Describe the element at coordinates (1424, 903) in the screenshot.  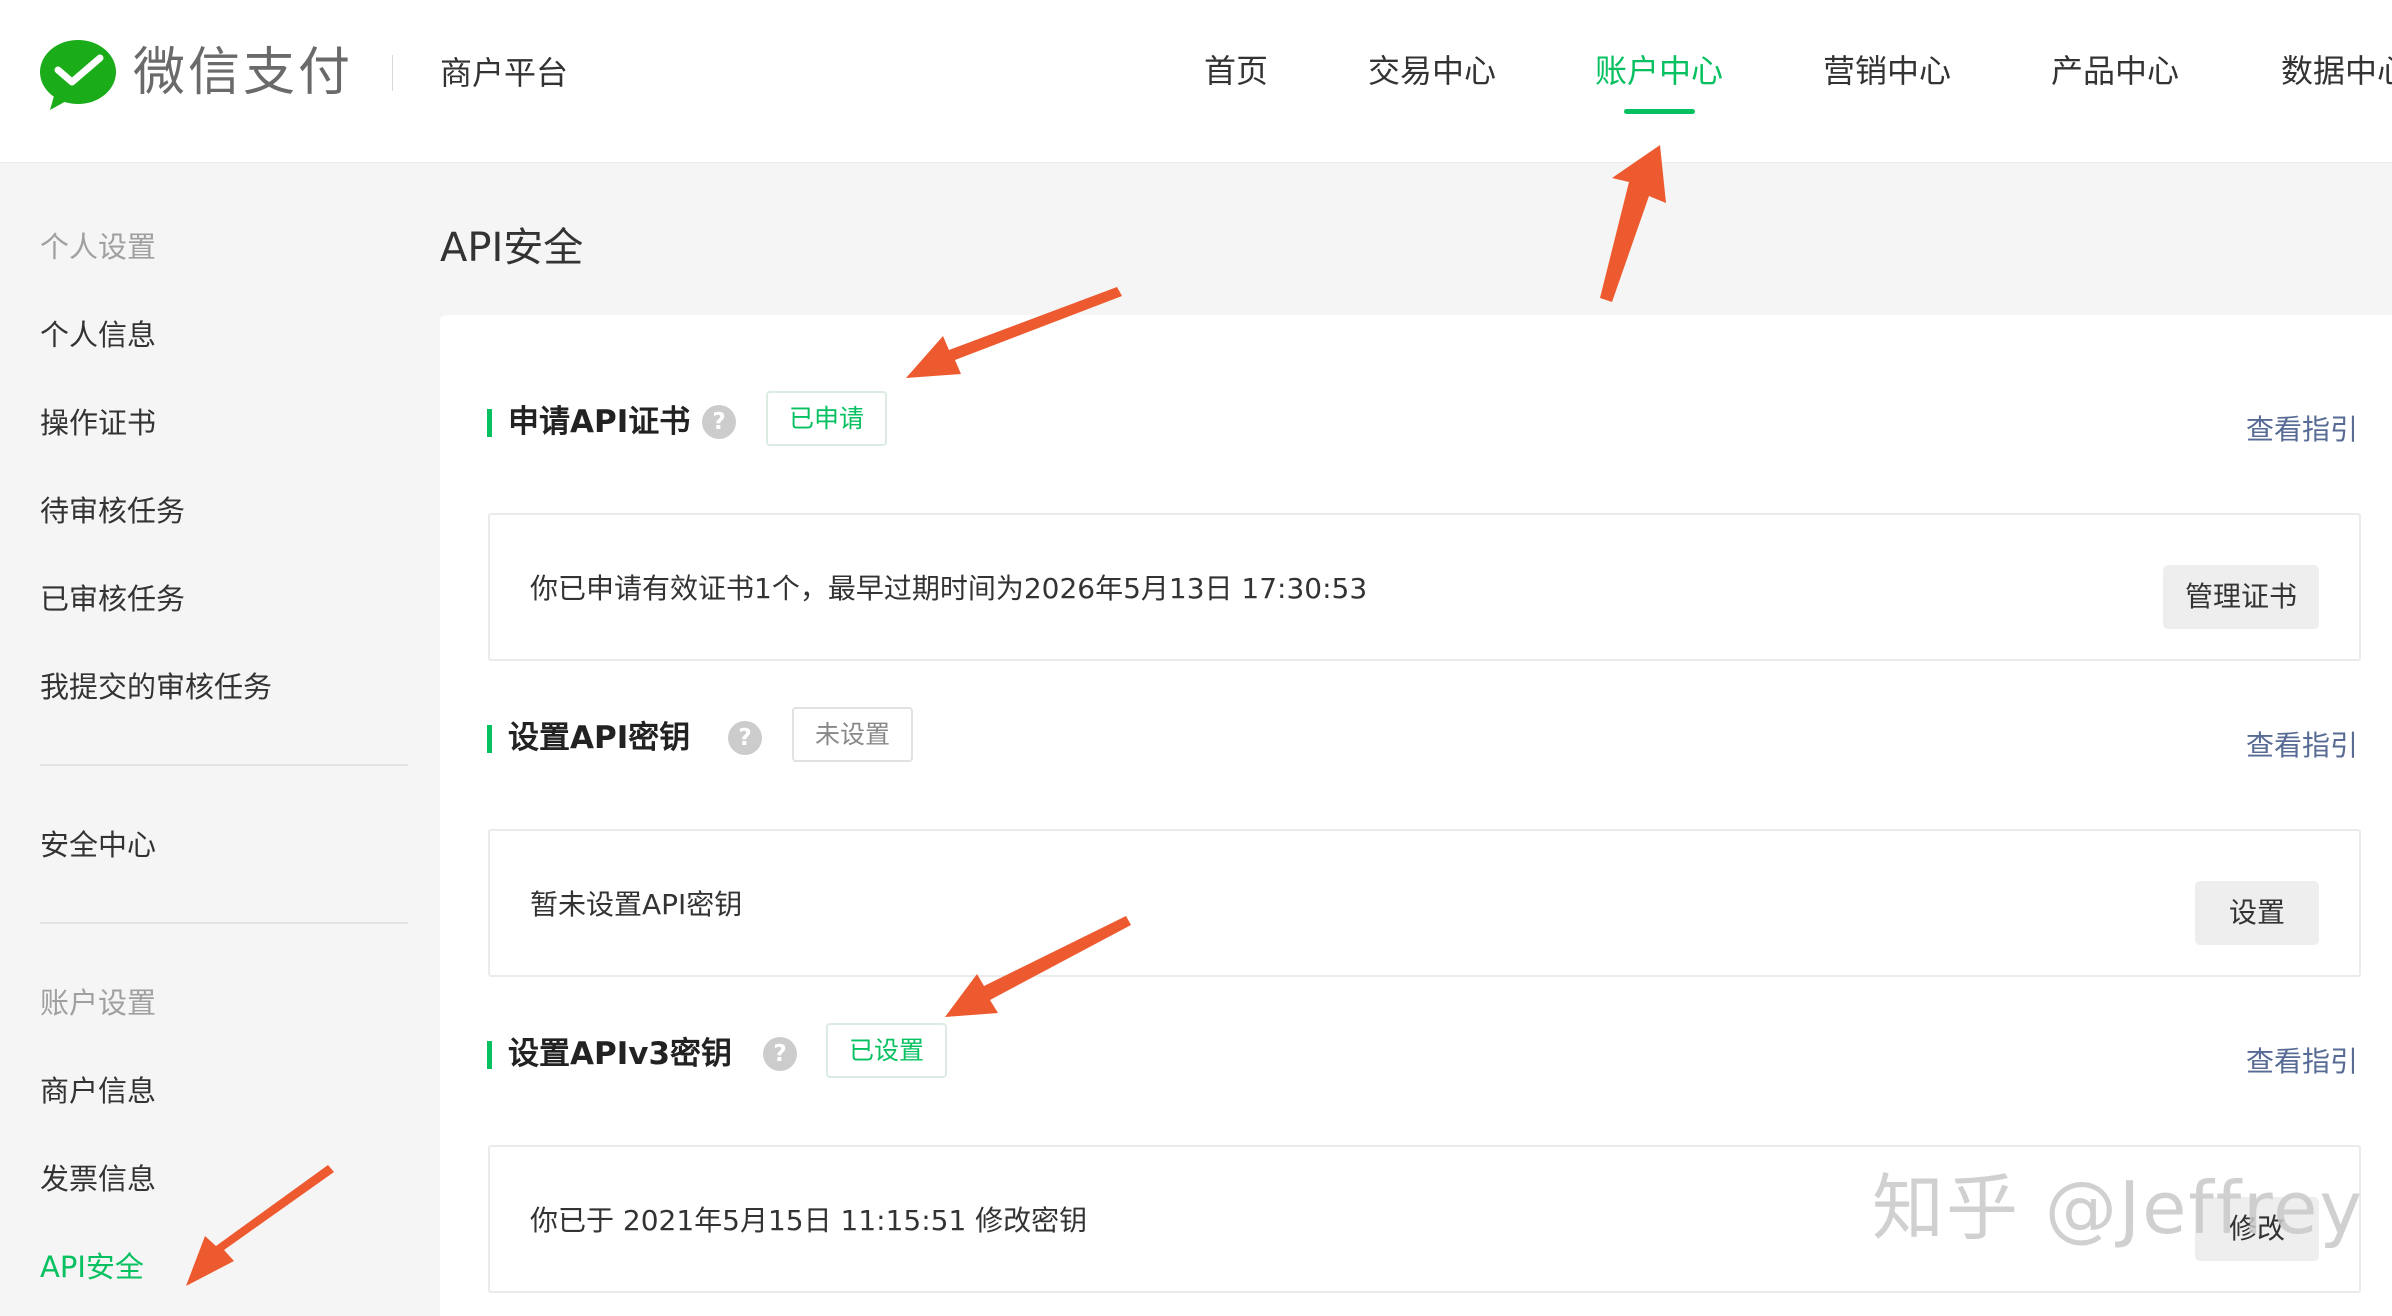
I see `section-box: 暂未设置API密钥 设置` at that location.